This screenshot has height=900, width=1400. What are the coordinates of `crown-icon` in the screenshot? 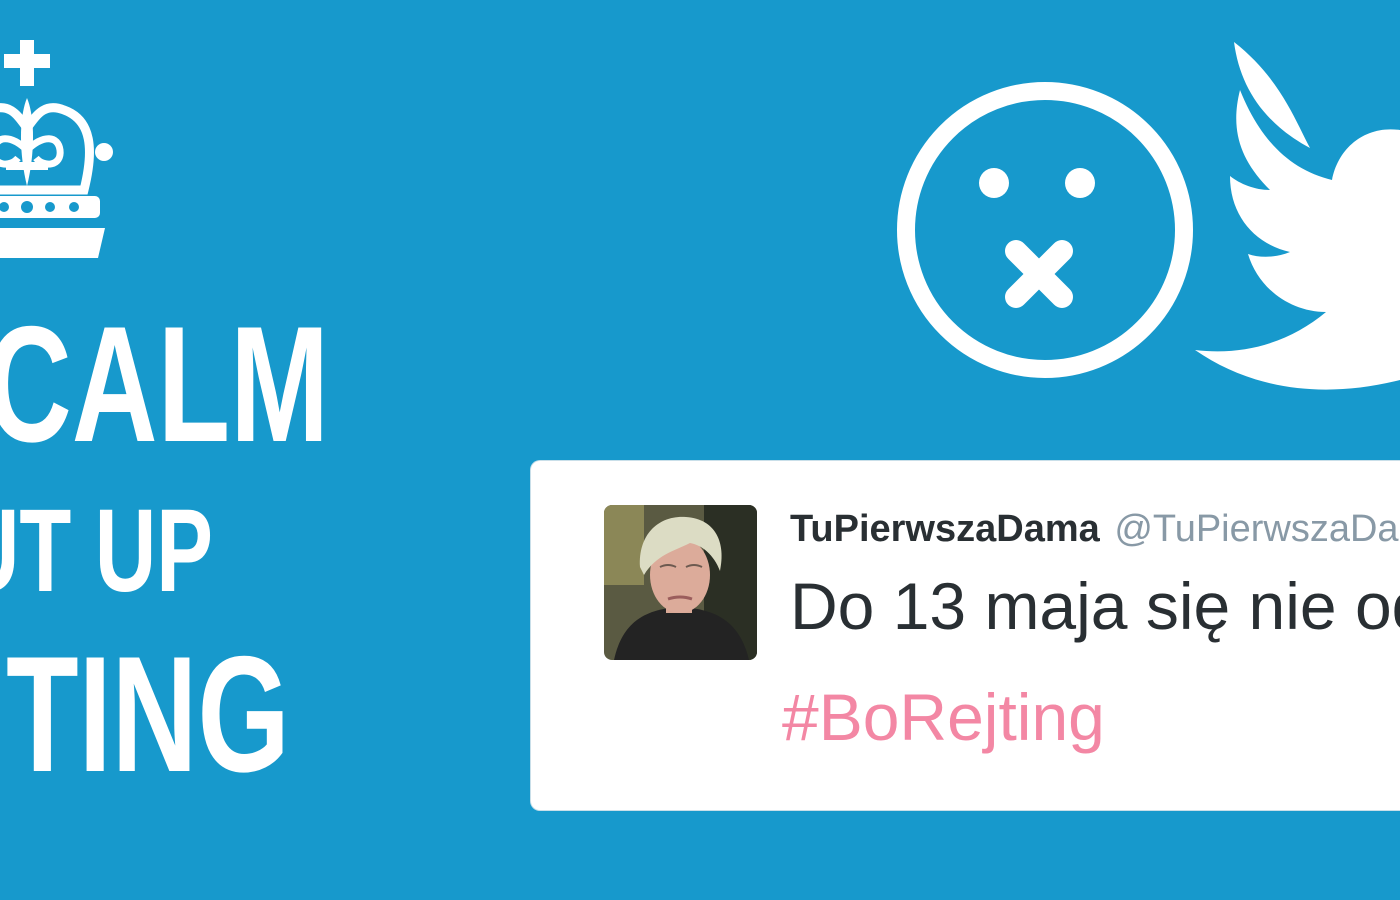 It's located at (56, 149).